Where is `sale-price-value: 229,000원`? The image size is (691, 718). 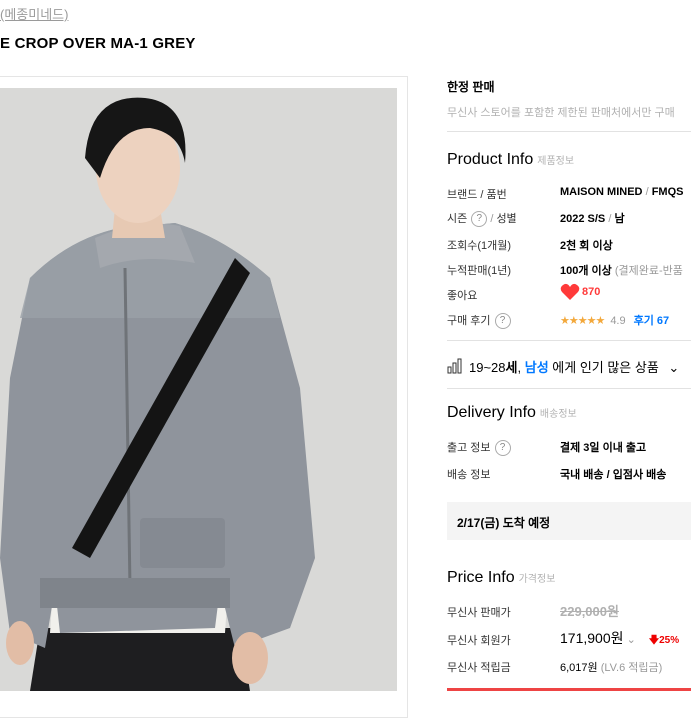
sale-price-value: 229,000원 is located at coordinates (589, 610).